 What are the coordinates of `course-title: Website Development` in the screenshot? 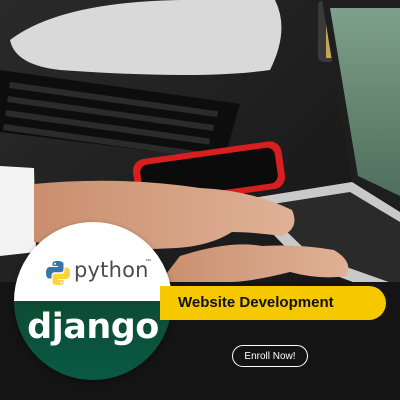 It's located at (256, 302).